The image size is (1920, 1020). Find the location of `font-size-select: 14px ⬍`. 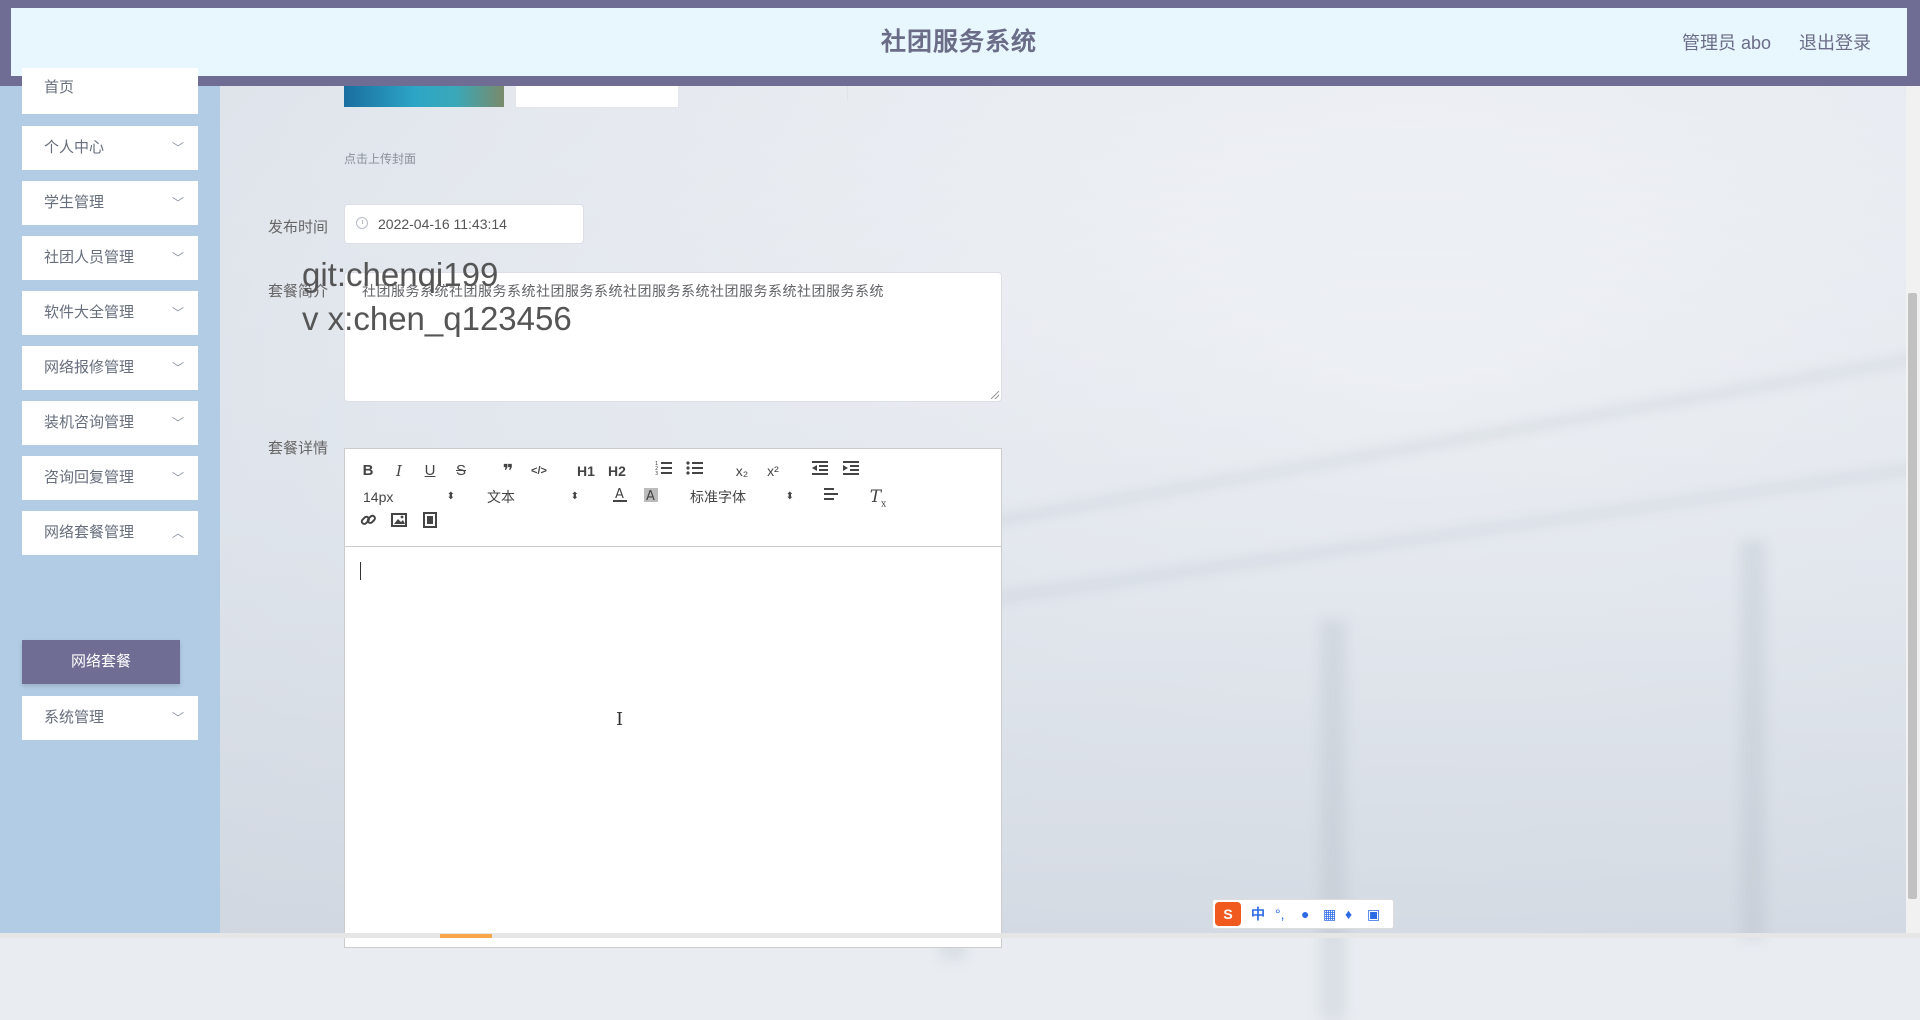

font-size-select: 14px ⬍ is located at coordinates (409, 497).